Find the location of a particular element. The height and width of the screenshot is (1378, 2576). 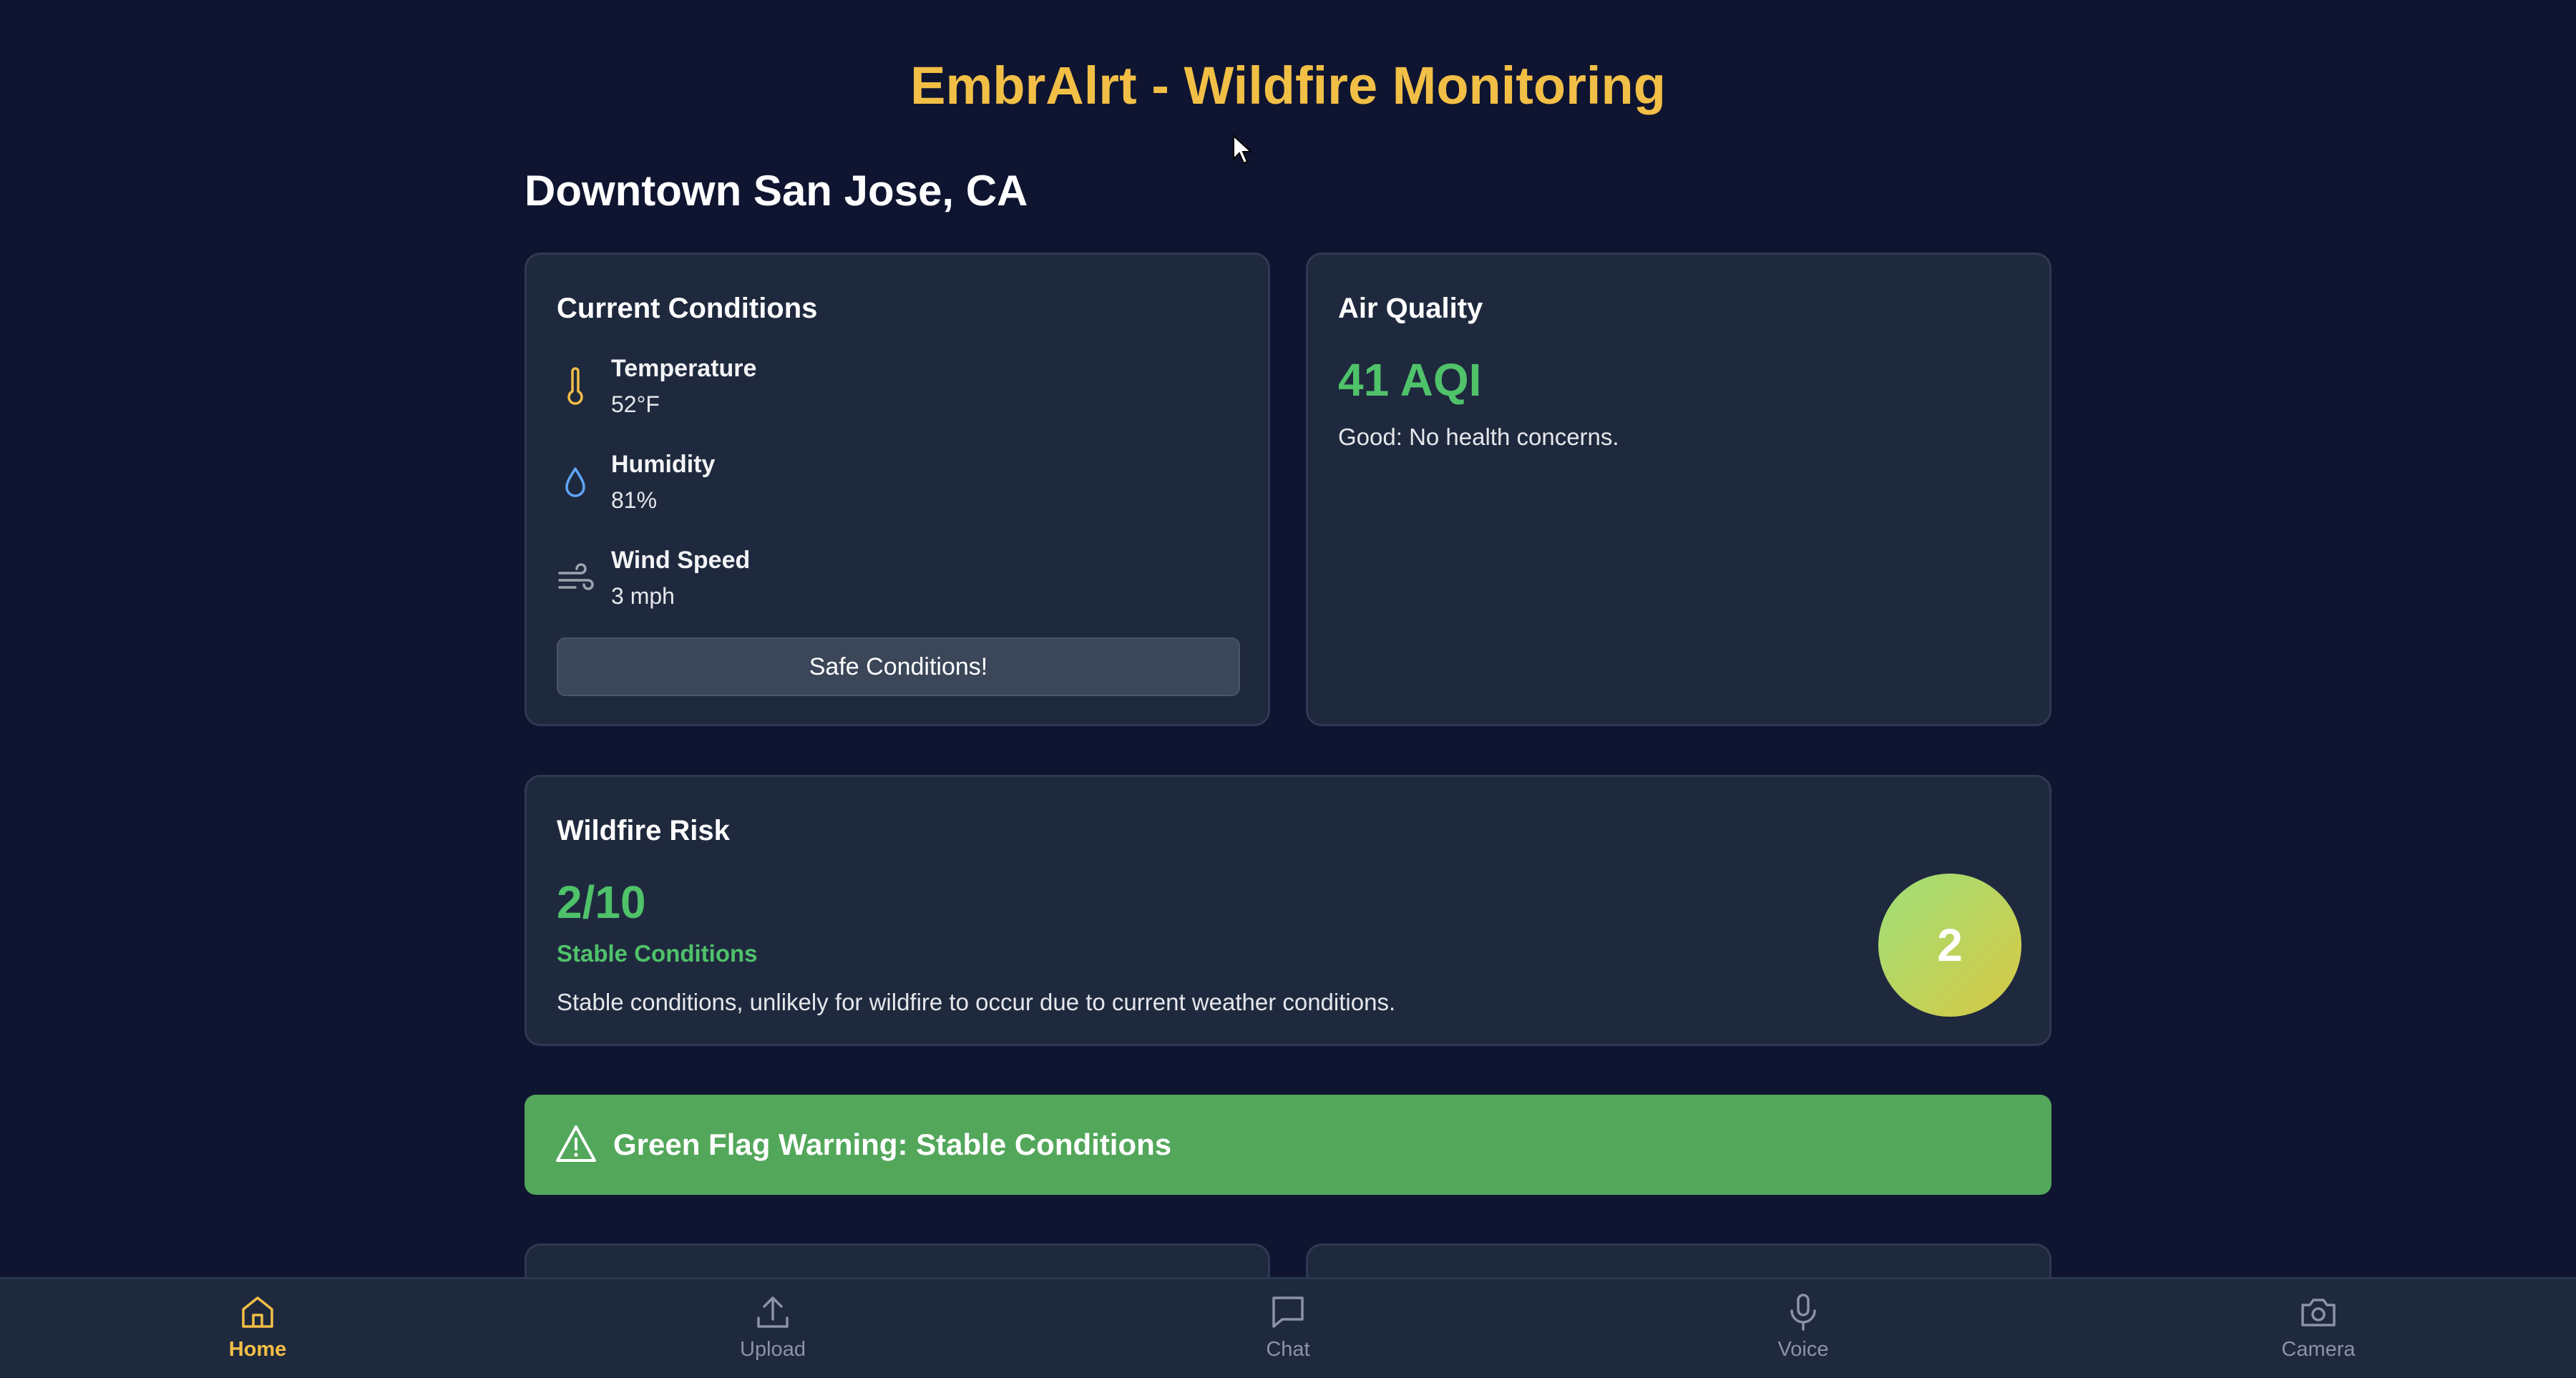

bottom-navigation: Home Upload Chat Voice Camera is located at coordinates (1288, 1328).